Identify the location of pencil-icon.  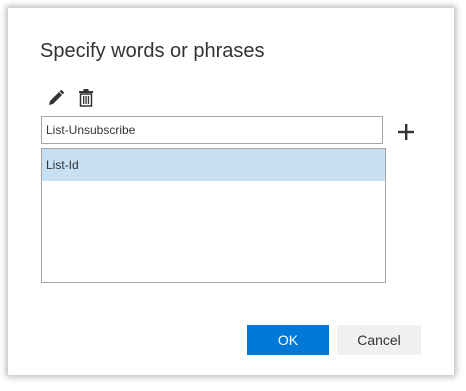
(56, 97).